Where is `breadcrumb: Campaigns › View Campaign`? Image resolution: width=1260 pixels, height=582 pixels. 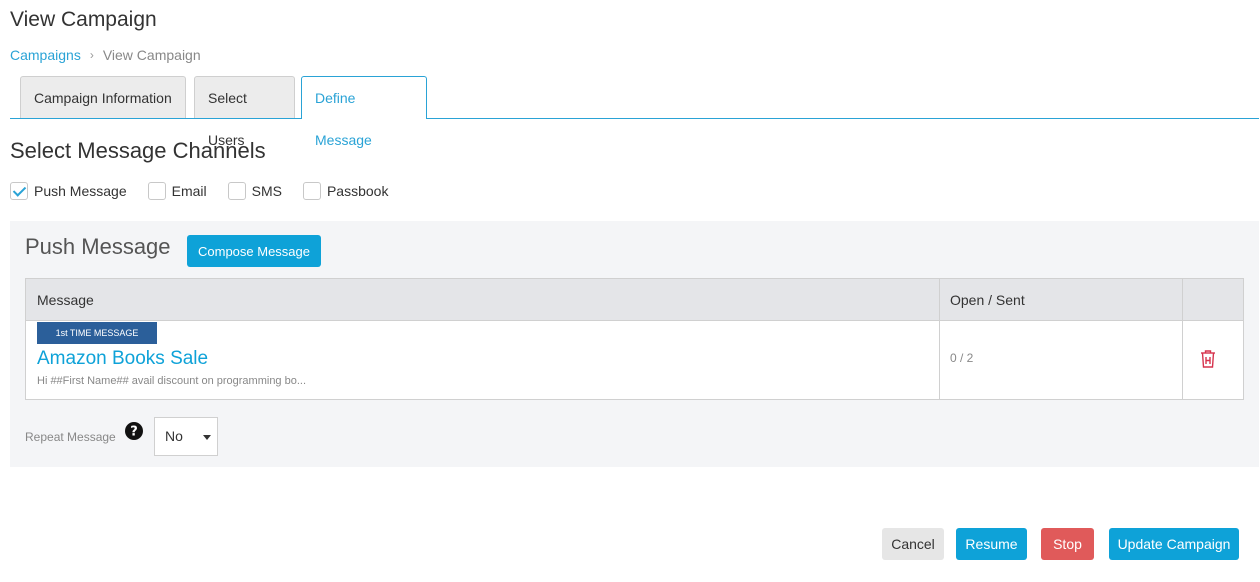
breadcrumb: Campaigns › View Campaign is located at coordinates (105, 55).